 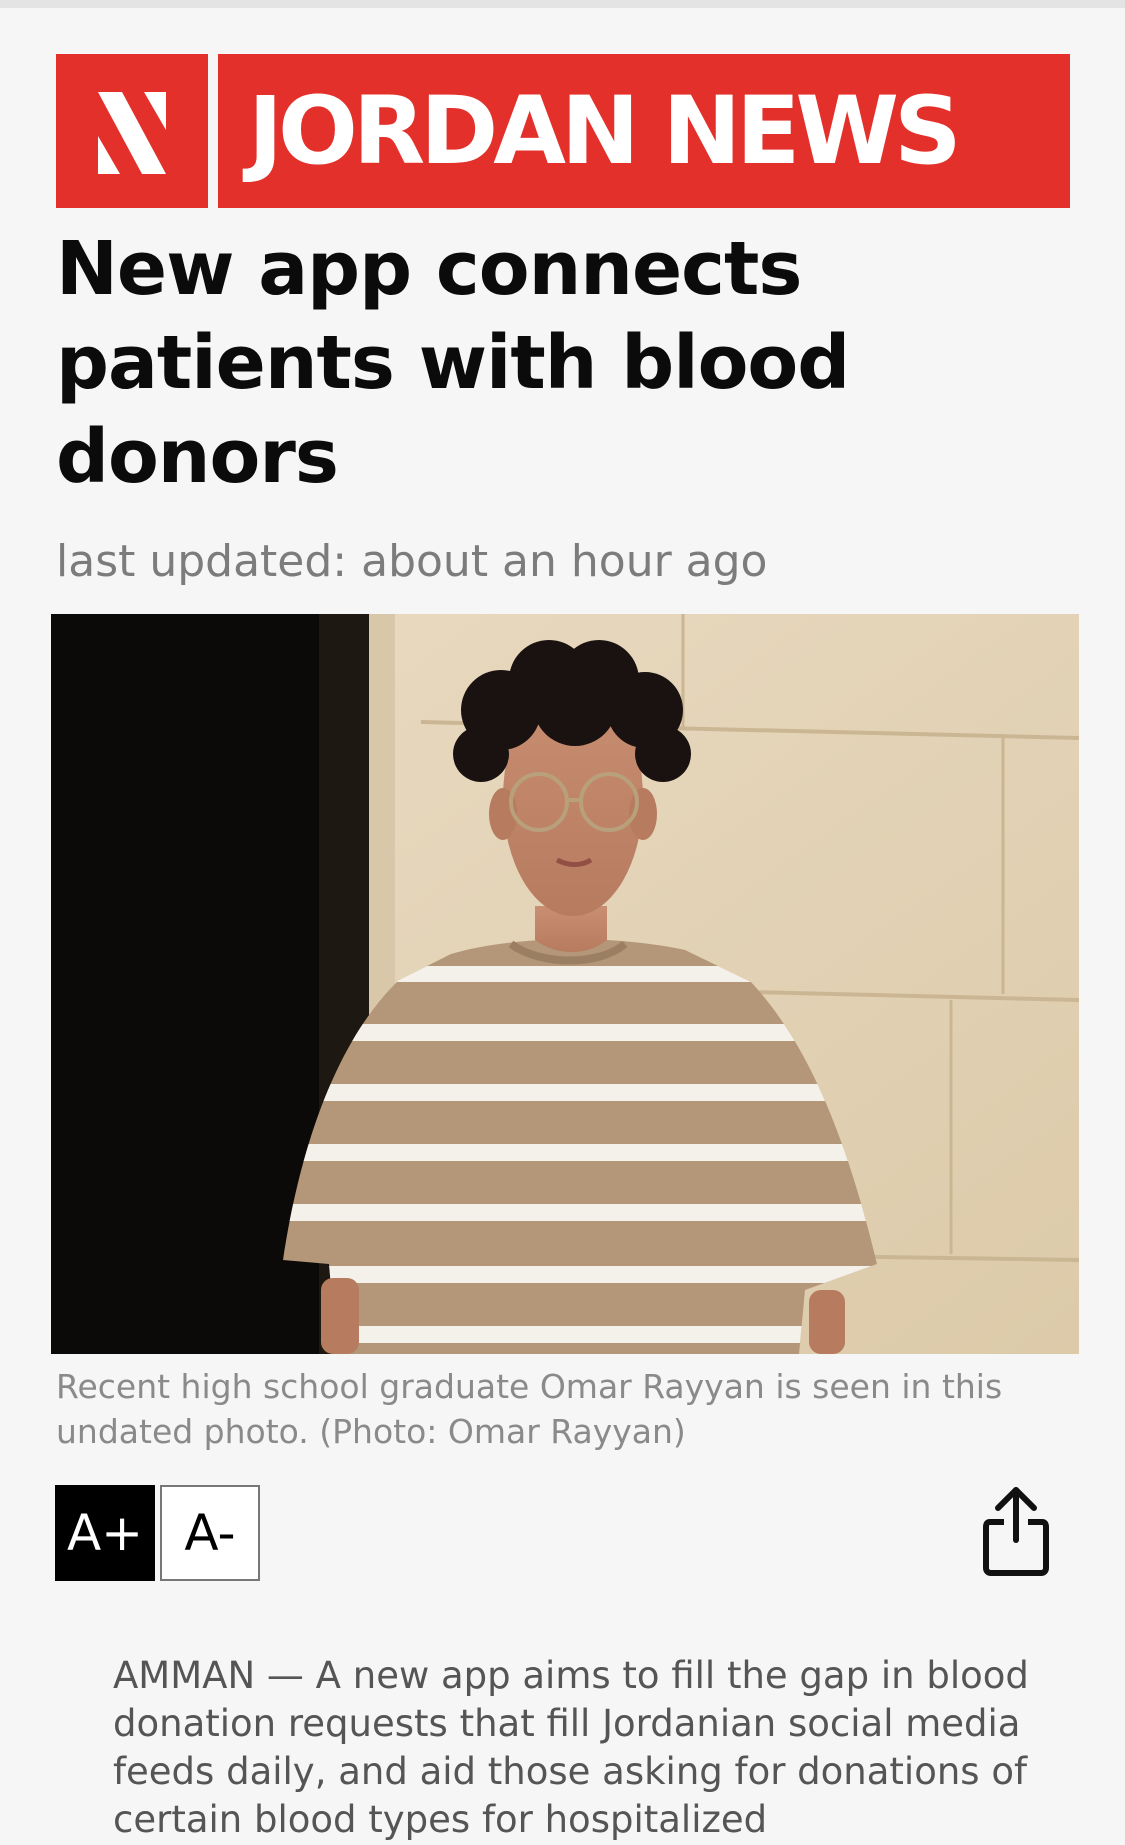 What do you see at coordinates (213, 131) in the screenshot?
I see `logo-separator` at bounding box center [213, 131].